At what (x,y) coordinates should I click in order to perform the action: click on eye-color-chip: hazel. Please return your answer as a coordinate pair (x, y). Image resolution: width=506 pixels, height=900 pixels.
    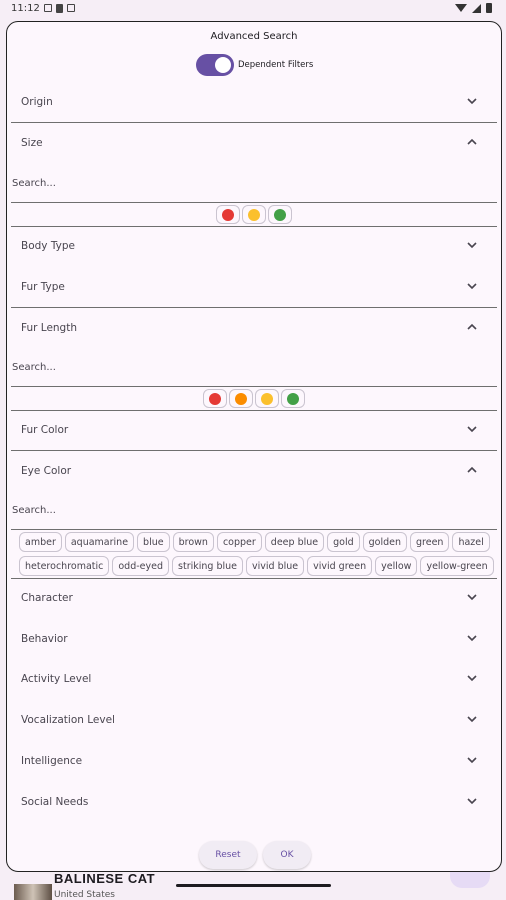
    Looking at the image, I should click on (471, 542).